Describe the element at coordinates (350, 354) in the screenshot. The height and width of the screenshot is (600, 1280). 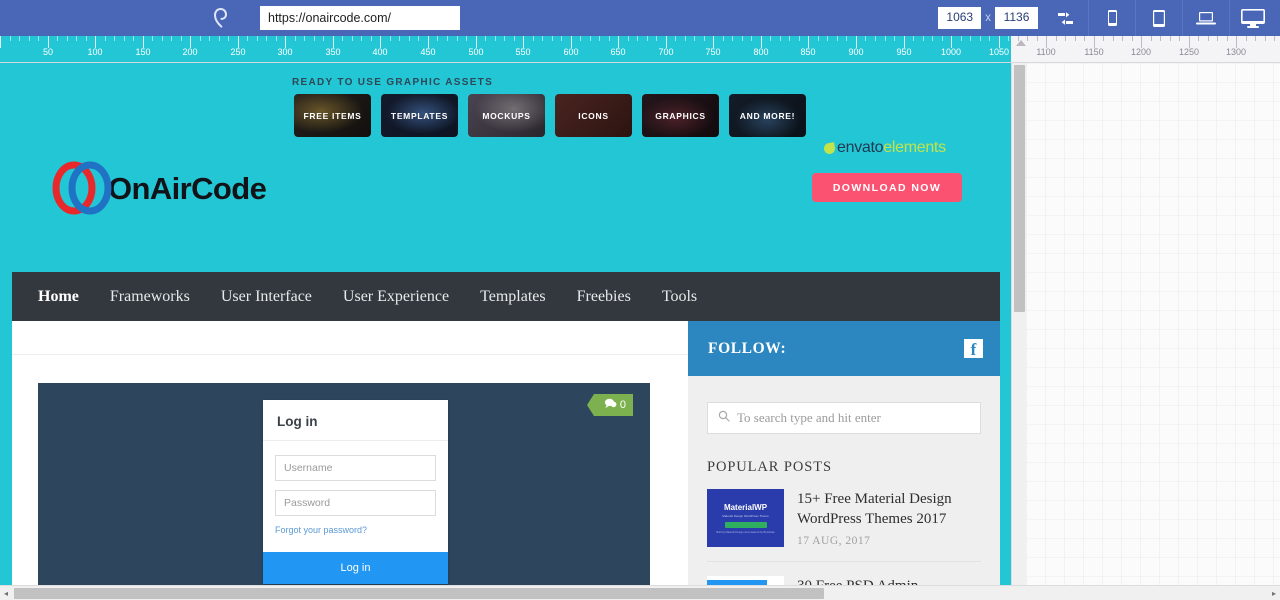
I see `content-divider` at that location.